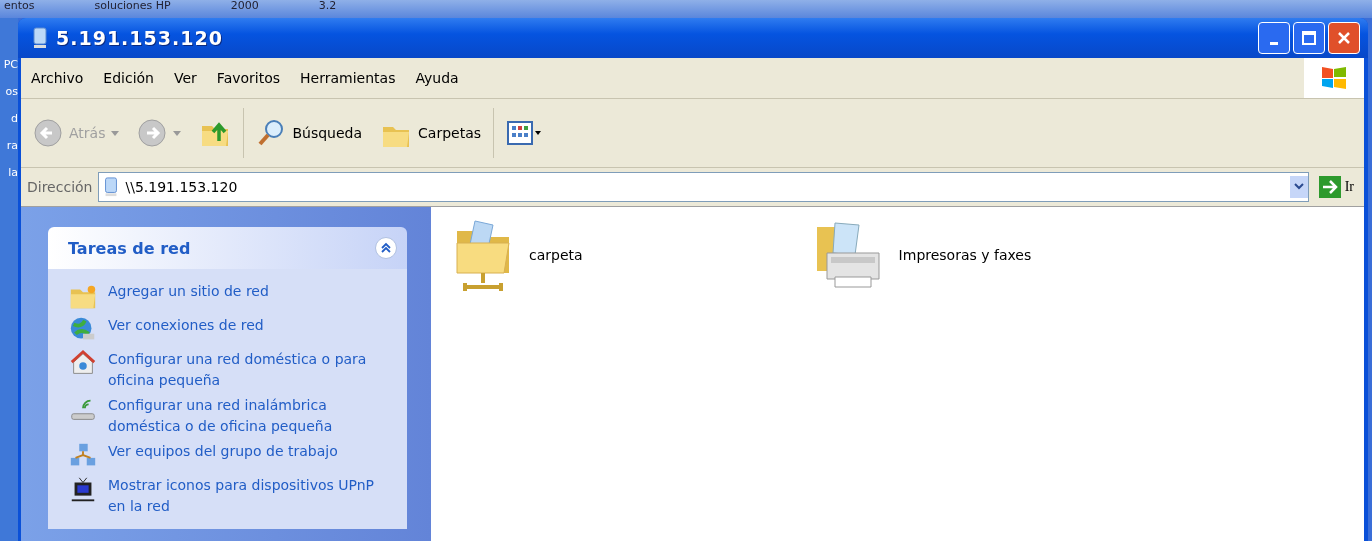 This screenshot has width=1372, height=541. Describe the element at coordinates (185, 78) in the screenshot. I see `menu-item: Ver` at that location.